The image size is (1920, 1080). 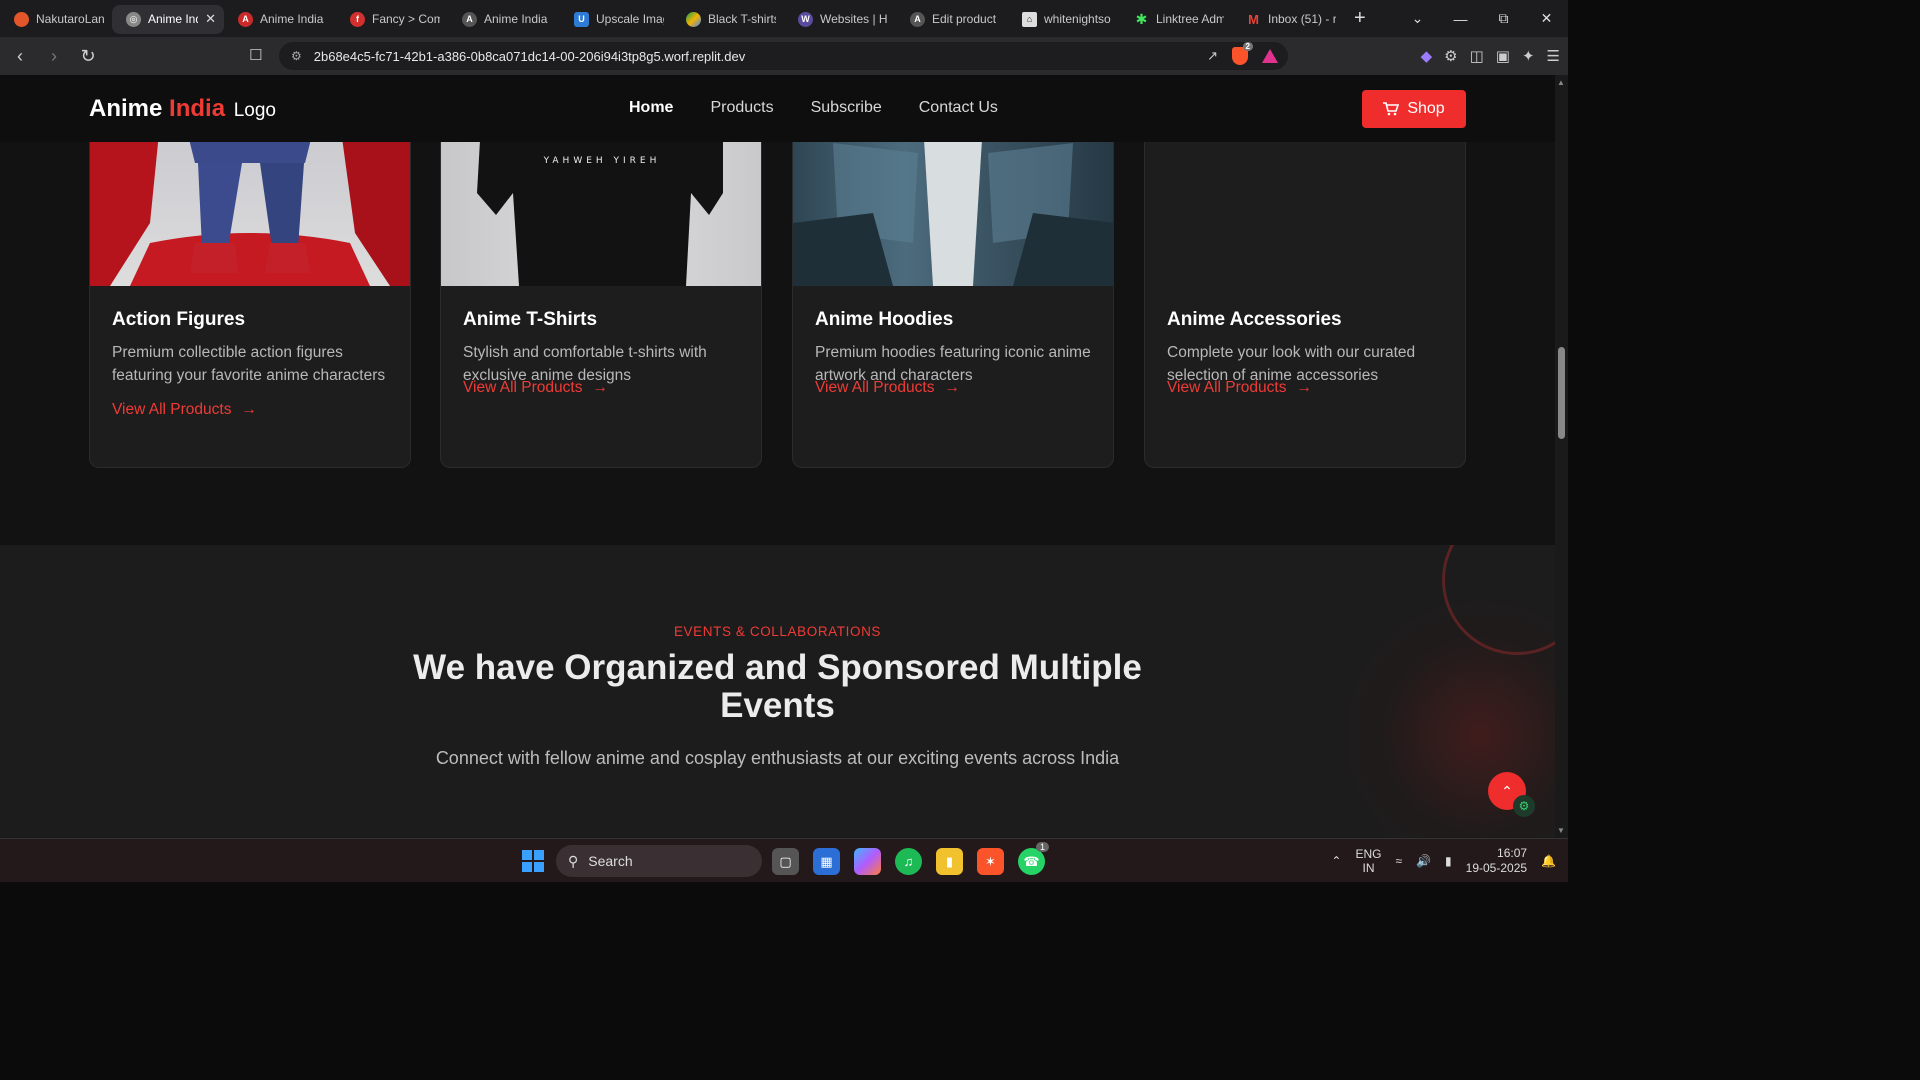 I want to click on leo-ai-icon: ◆, so click(x=1427, y=56).